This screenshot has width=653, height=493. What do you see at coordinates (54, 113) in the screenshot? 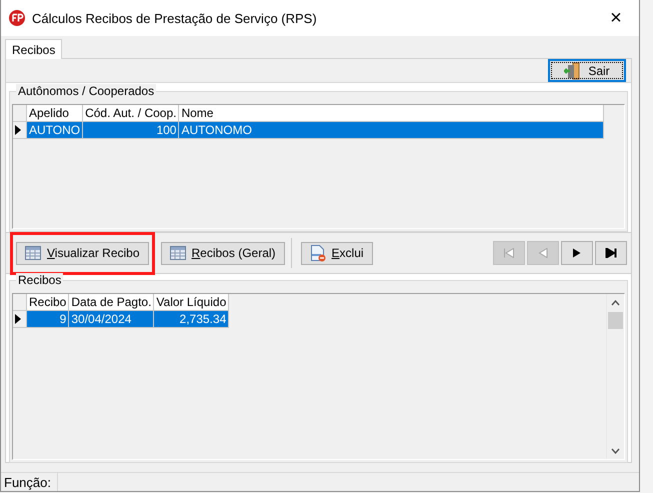
I see `column-header: Apelido` at bounding box center [54, 113].